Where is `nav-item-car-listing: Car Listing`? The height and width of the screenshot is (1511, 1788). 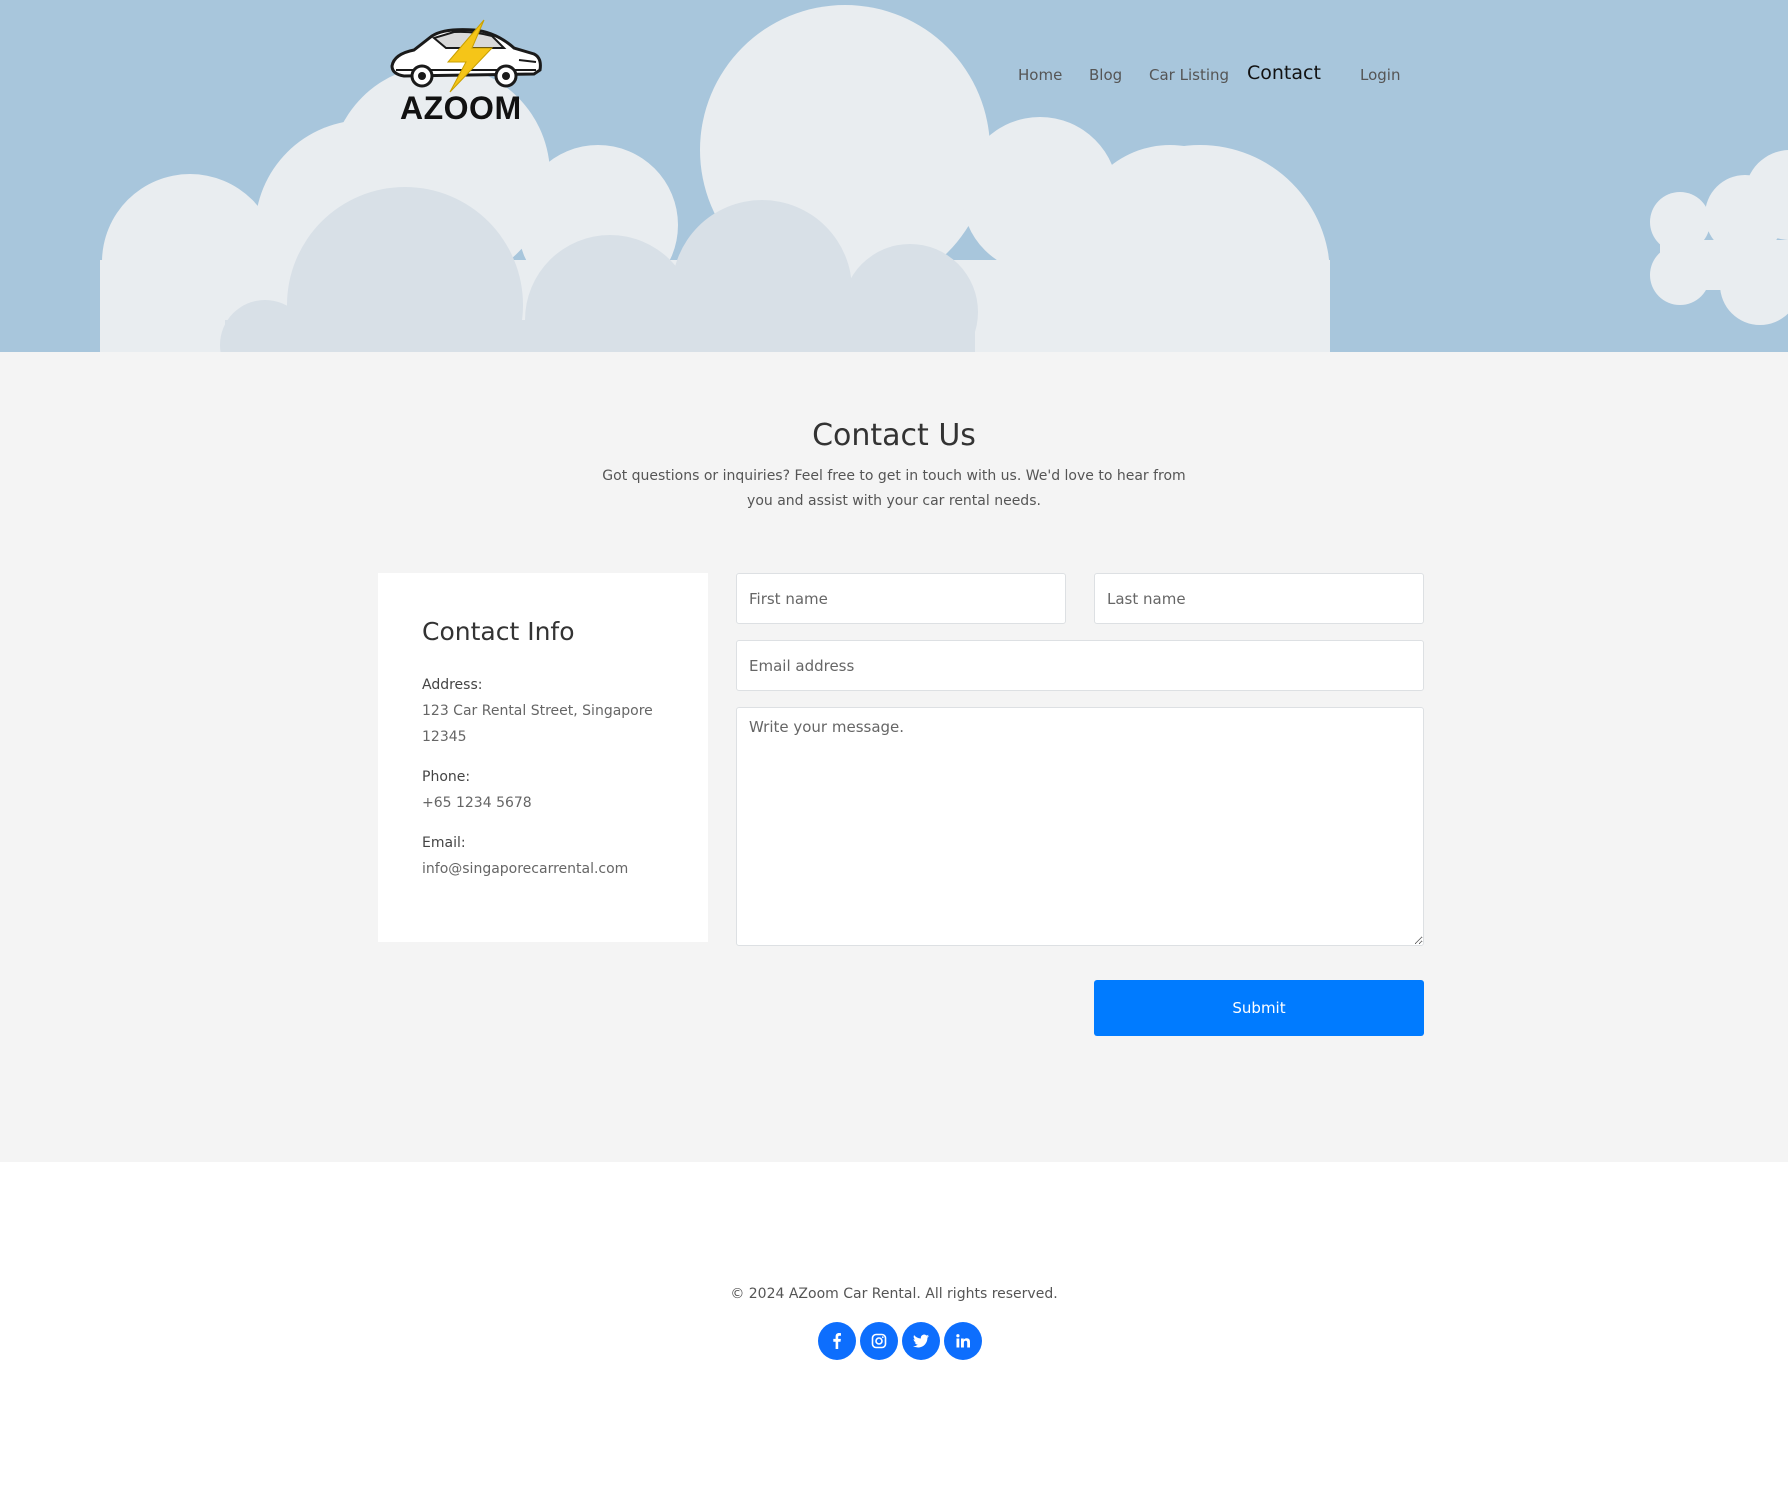 nav-item-car-listing: Car Listing is located at coordinates (1189, 75).